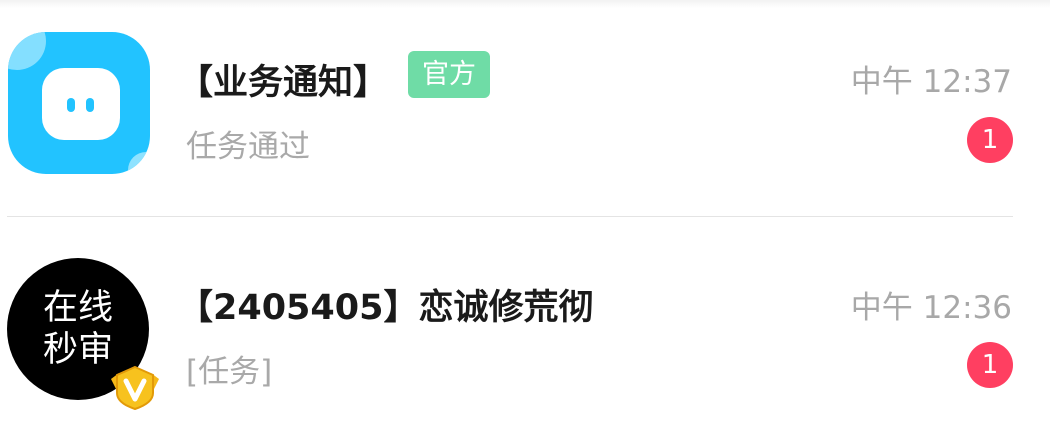 The width and height of the screenshot is (1050, 434). Describe the element at coordinates (229, 372) in the screenshot. I see `message-preview: [任务]` at that location.